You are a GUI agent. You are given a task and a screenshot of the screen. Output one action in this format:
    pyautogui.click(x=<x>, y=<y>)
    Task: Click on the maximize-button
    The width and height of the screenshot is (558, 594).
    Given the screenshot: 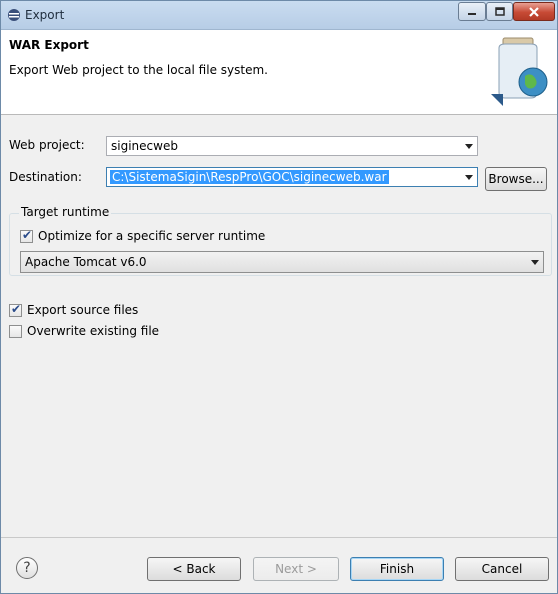 What is the action you would take?
    pyautogui.click(x=499, y=11)
    